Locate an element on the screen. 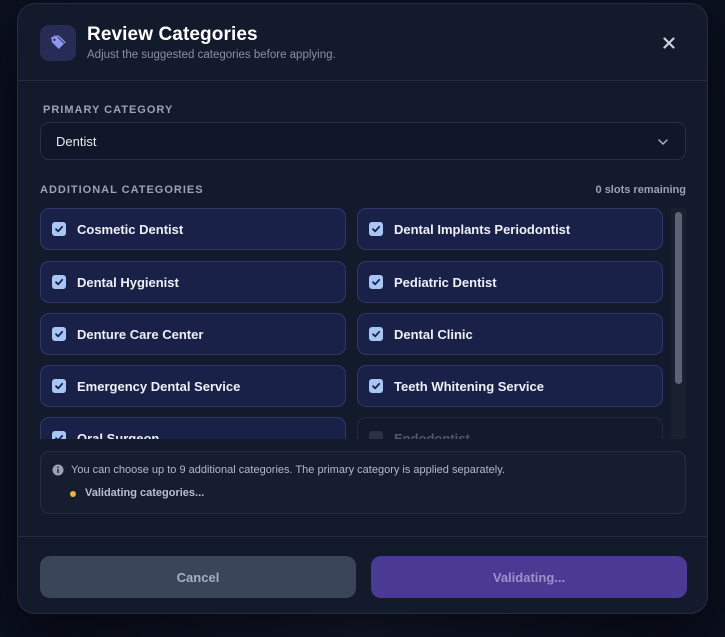 Image resolution: width=725 pixels, height=637 pixels. info-icon is located at coordinates (58, 470).